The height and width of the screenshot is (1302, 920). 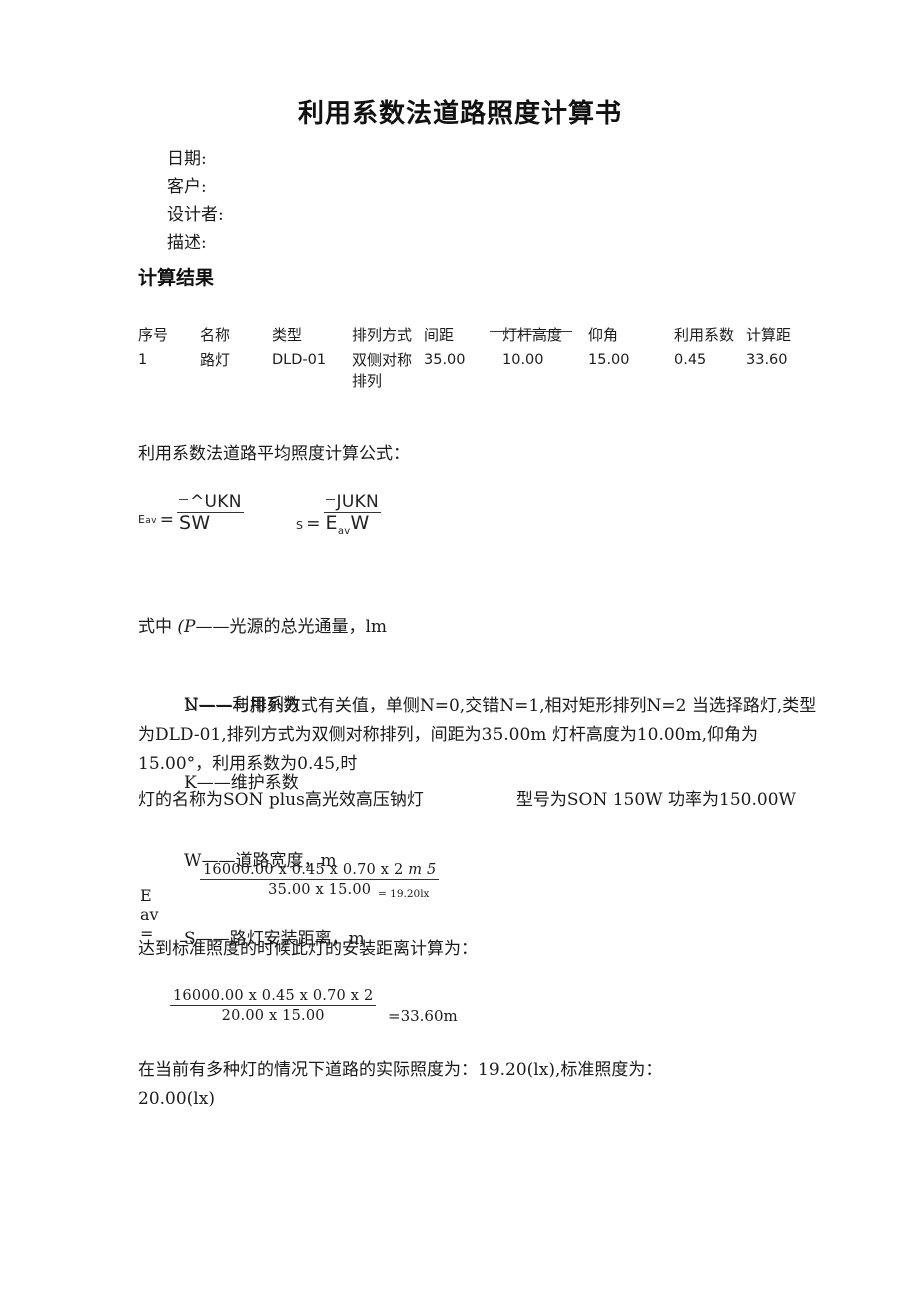 I want to click on cell-arrangement: 双侧对称排列, so click(x=382, y=370).